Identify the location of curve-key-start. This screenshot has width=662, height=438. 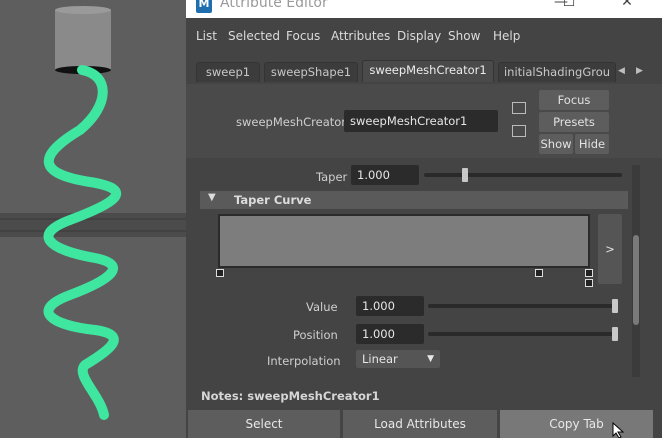
(220, 273).